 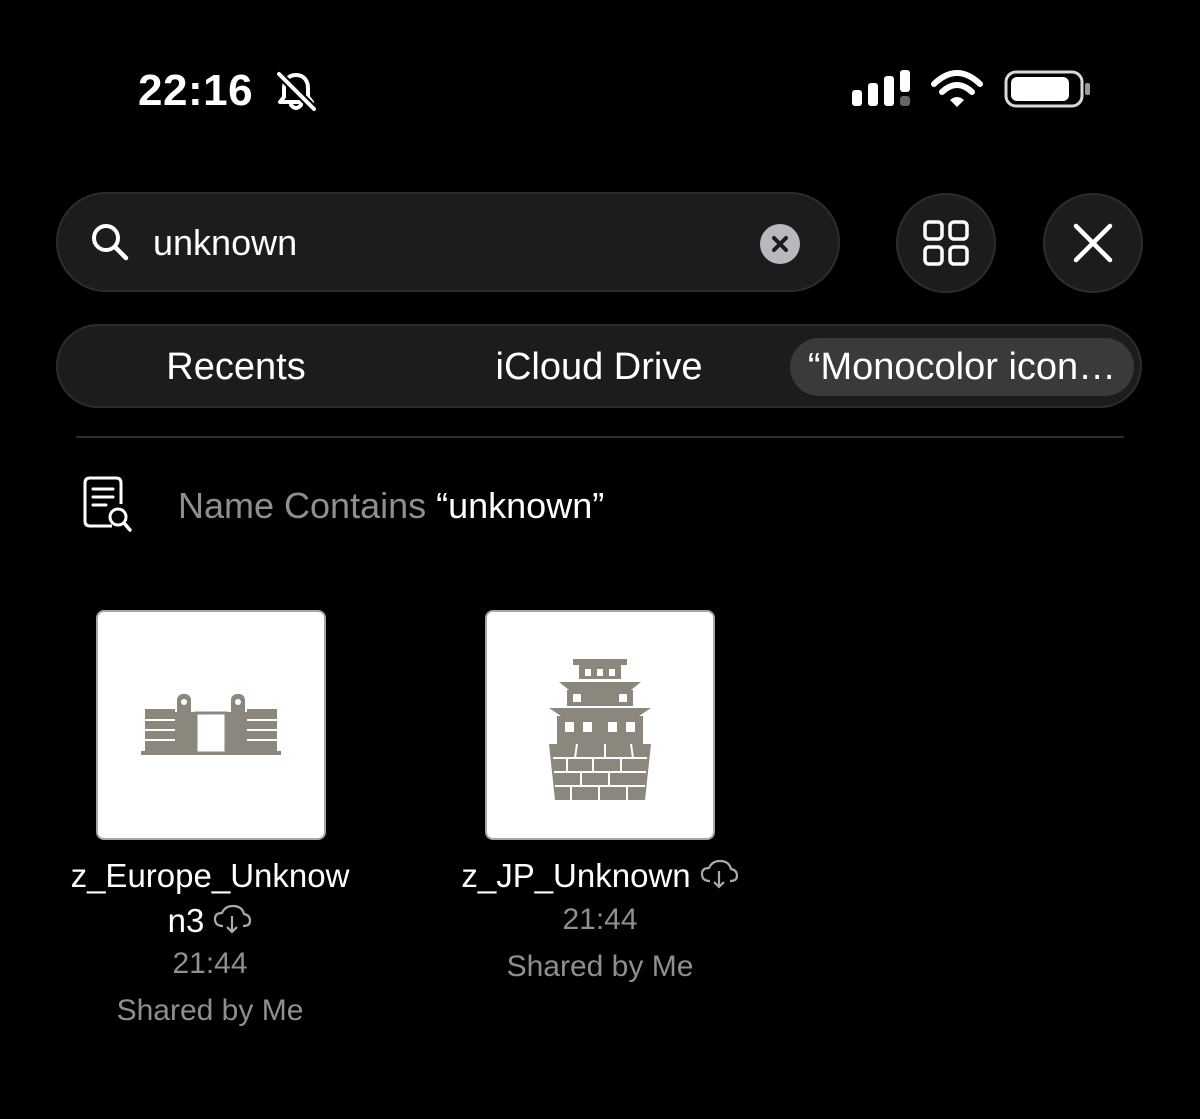 What do you see at coordinates (210, 875) in the screenshot?
I see `file-name-line1: z_Europe_Unknow` at bounding box center [210, 875].